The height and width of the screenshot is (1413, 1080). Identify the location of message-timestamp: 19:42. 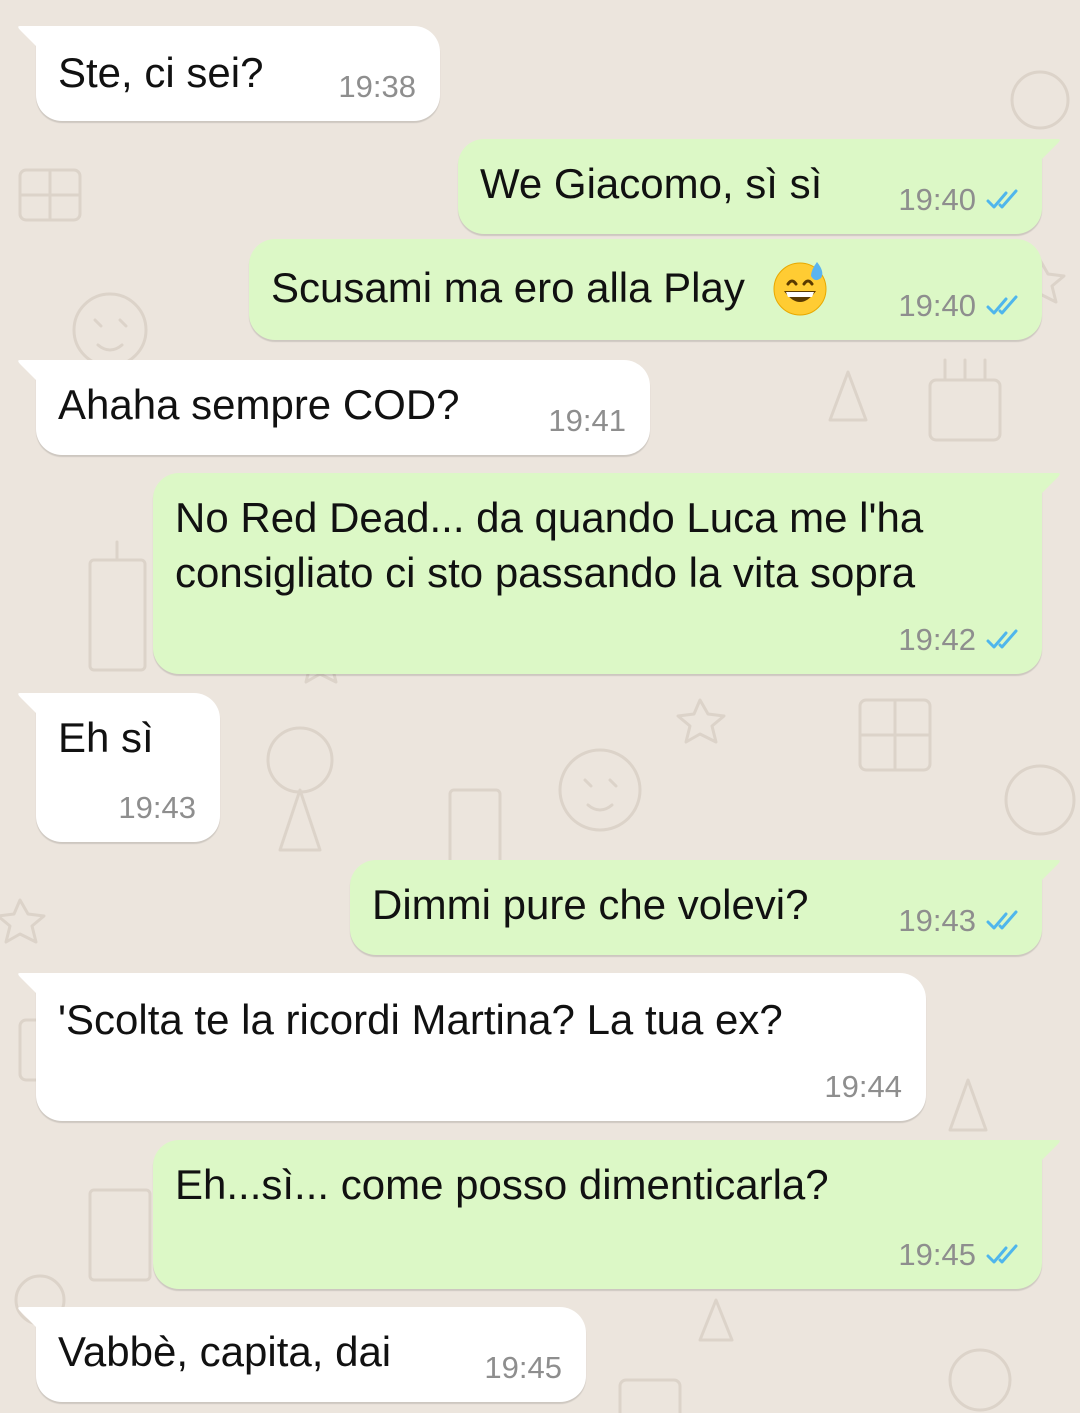
(937, 639).